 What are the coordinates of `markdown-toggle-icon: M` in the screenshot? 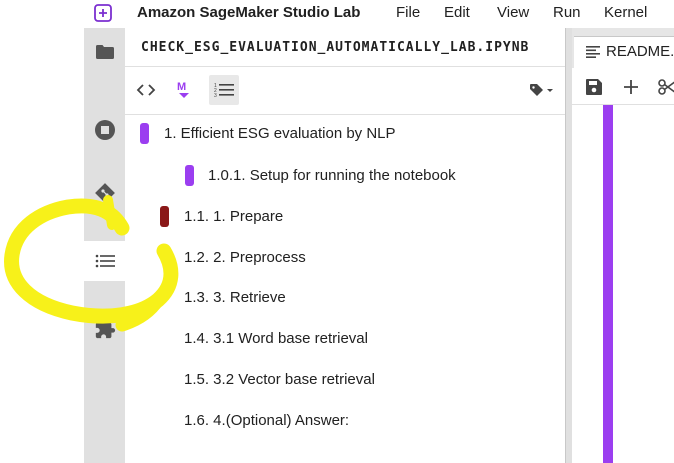 It's located at (183, 89).